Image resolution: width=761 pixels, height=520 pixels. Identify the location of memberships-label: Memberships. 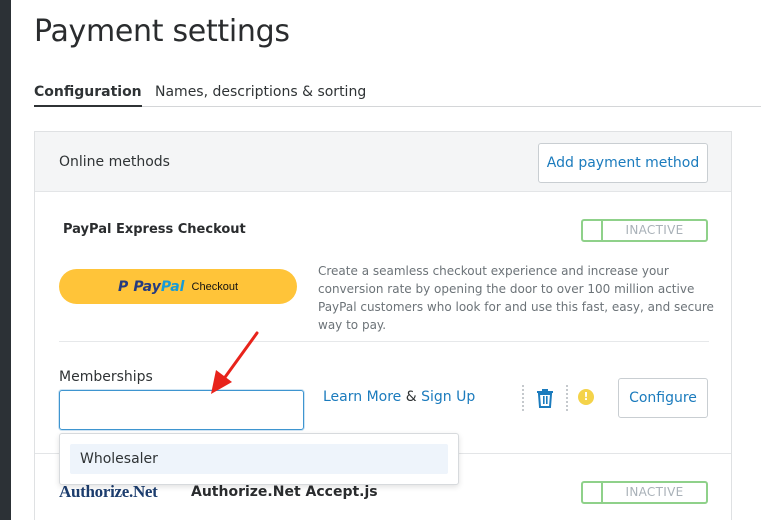
(106, 377).